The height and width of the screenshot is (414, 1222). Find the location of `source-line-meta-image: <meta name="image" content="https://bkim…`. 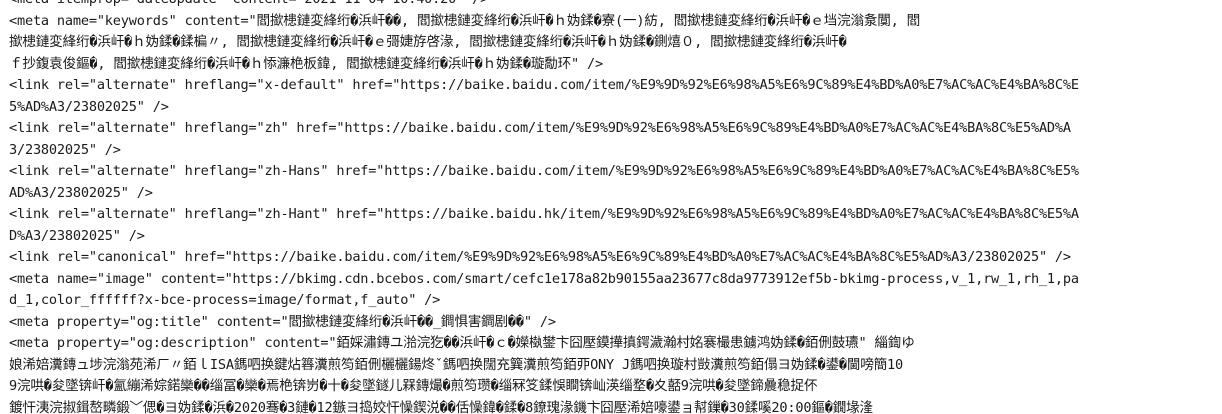

source-line-meta-image: <meta name="image" content="https://bkim… is located at coordinates (544, 278).